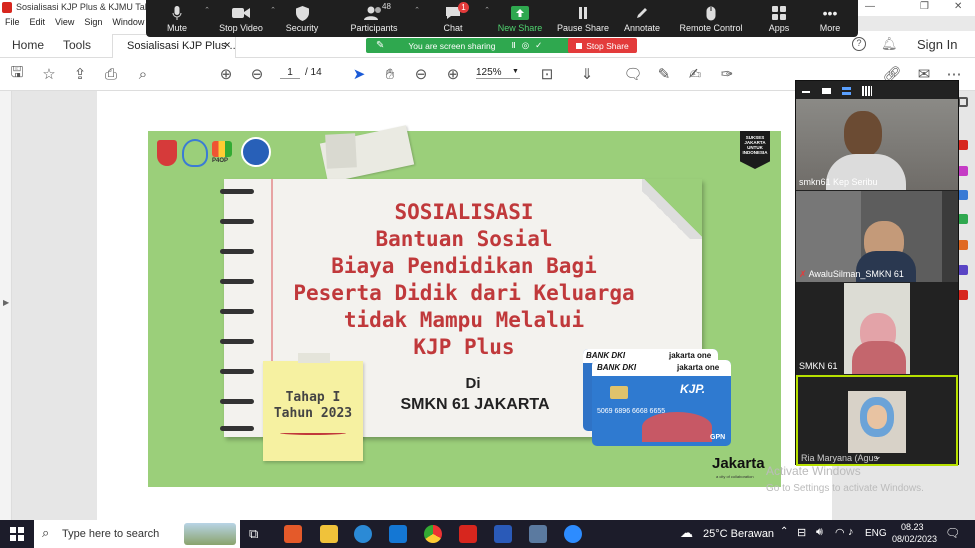 The image size is (975, 548). What do you see at coordinates (579, 45) in the screenshot?
I see `stop-square-icon` at bounding box center [579, 45].